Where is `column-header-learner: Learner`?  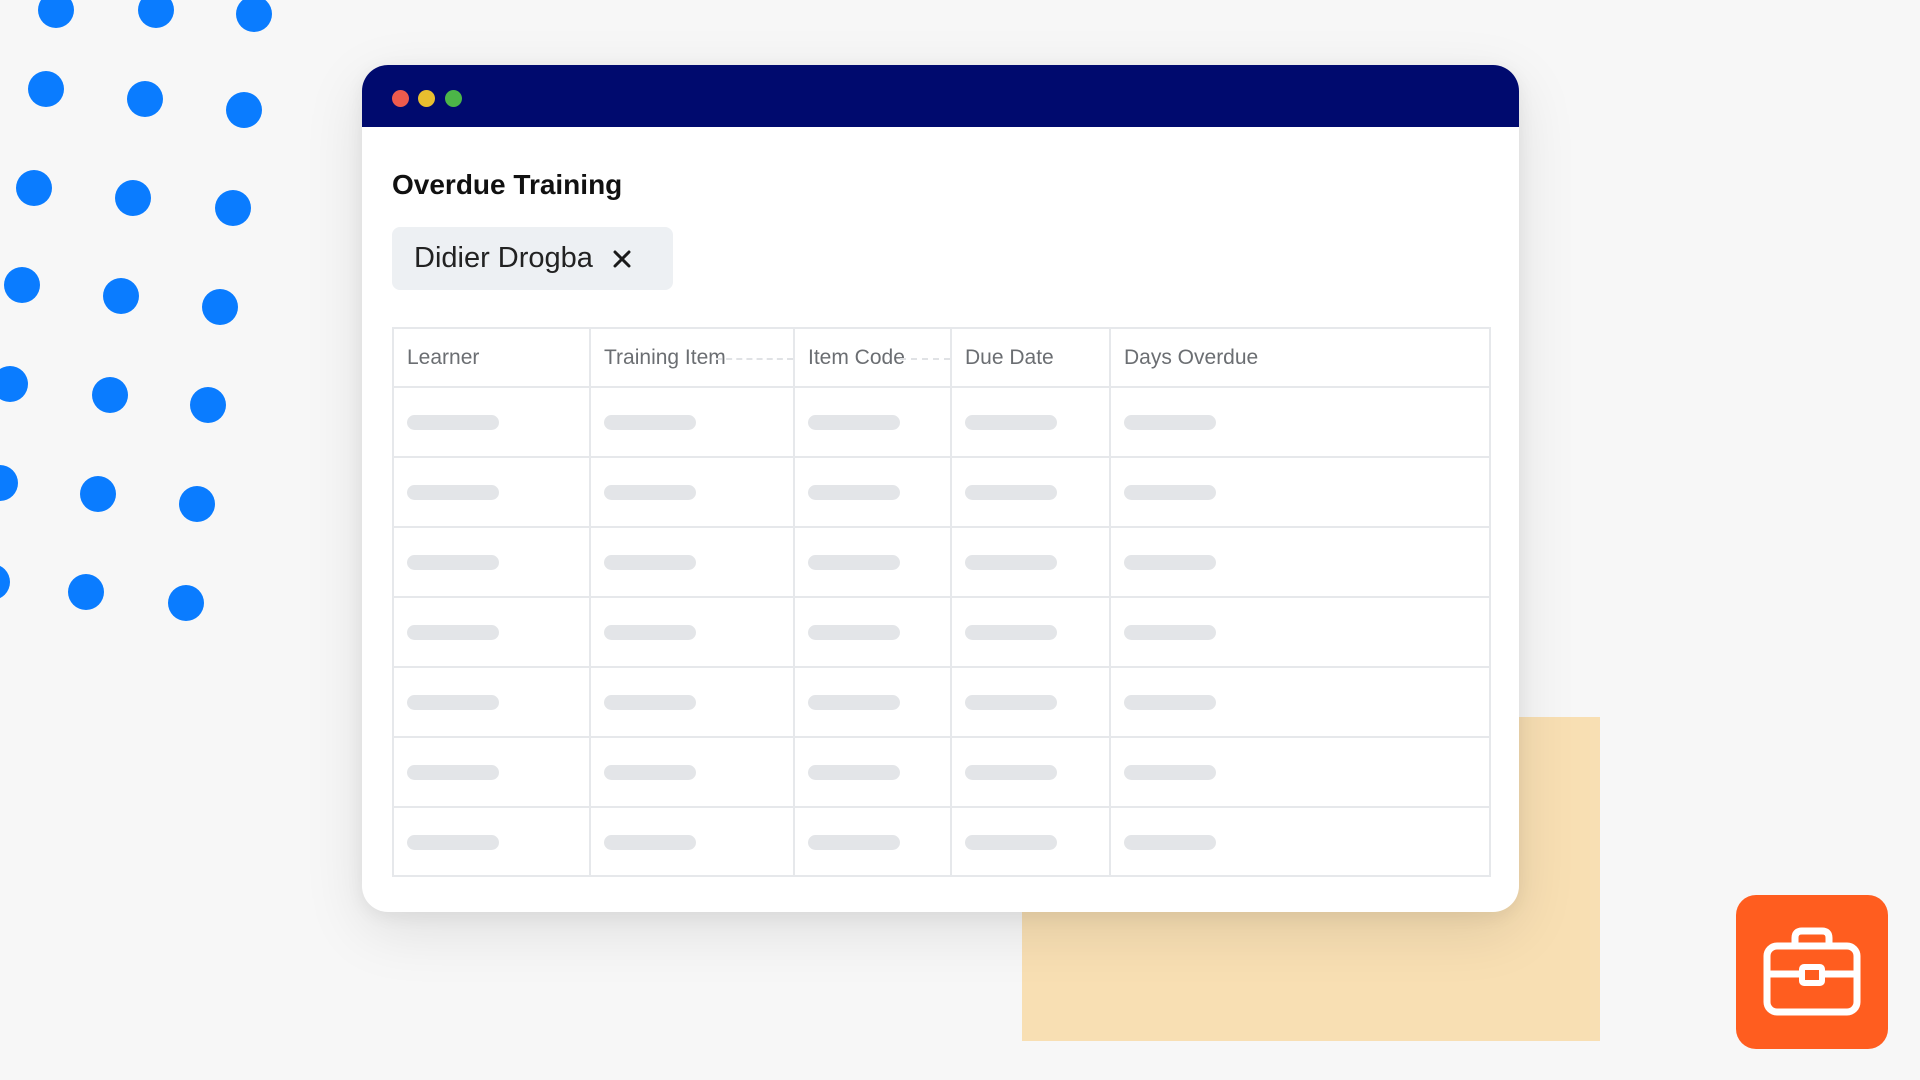
column-header-learner: Learner is located at coordinates (492, 358).